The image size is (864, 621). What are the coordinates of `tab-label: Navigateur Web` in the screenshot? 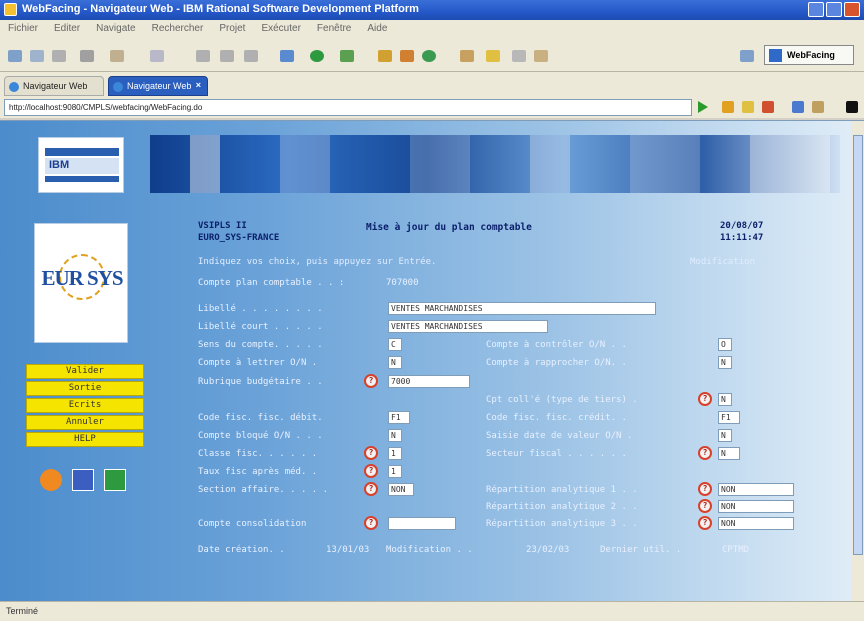 It's located at (159, 86).